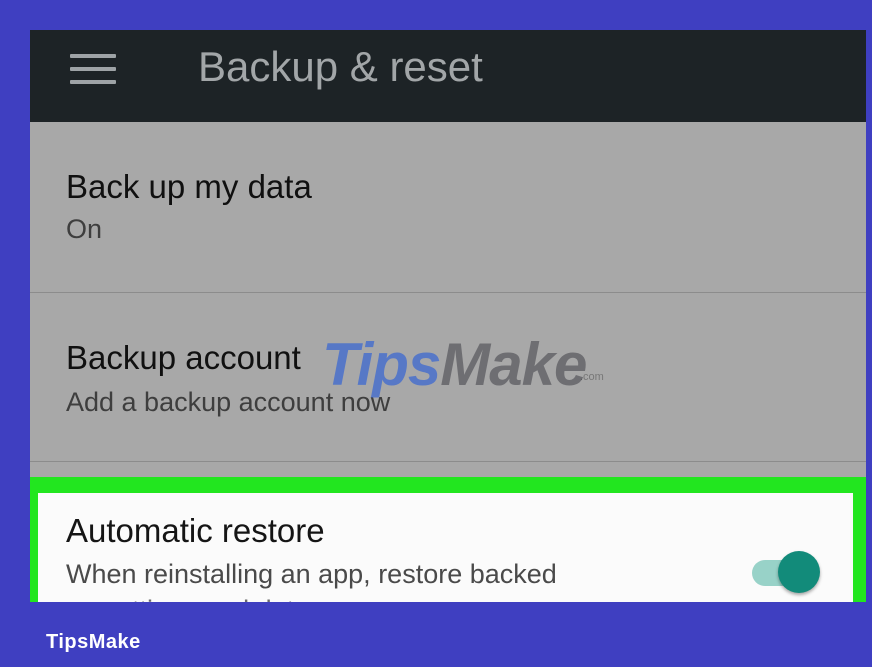 The width and height of the screenshot is (872, 667). What do you see at coordinates (93, 69) in the screenshot?
I see `hamburger-menu-icon` at bounding box center [93, 69].